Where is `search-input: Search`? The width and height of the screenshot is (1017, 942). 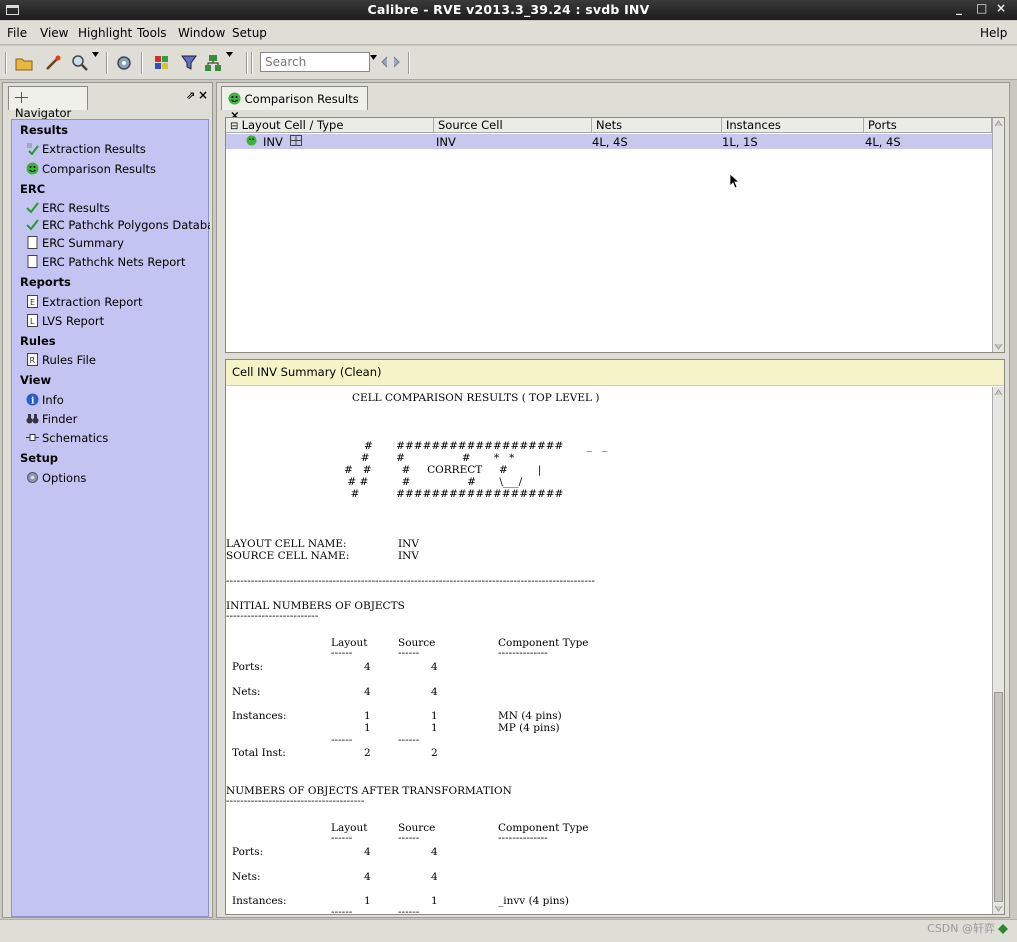 search-input: Search is located at coordinates (315, 62).